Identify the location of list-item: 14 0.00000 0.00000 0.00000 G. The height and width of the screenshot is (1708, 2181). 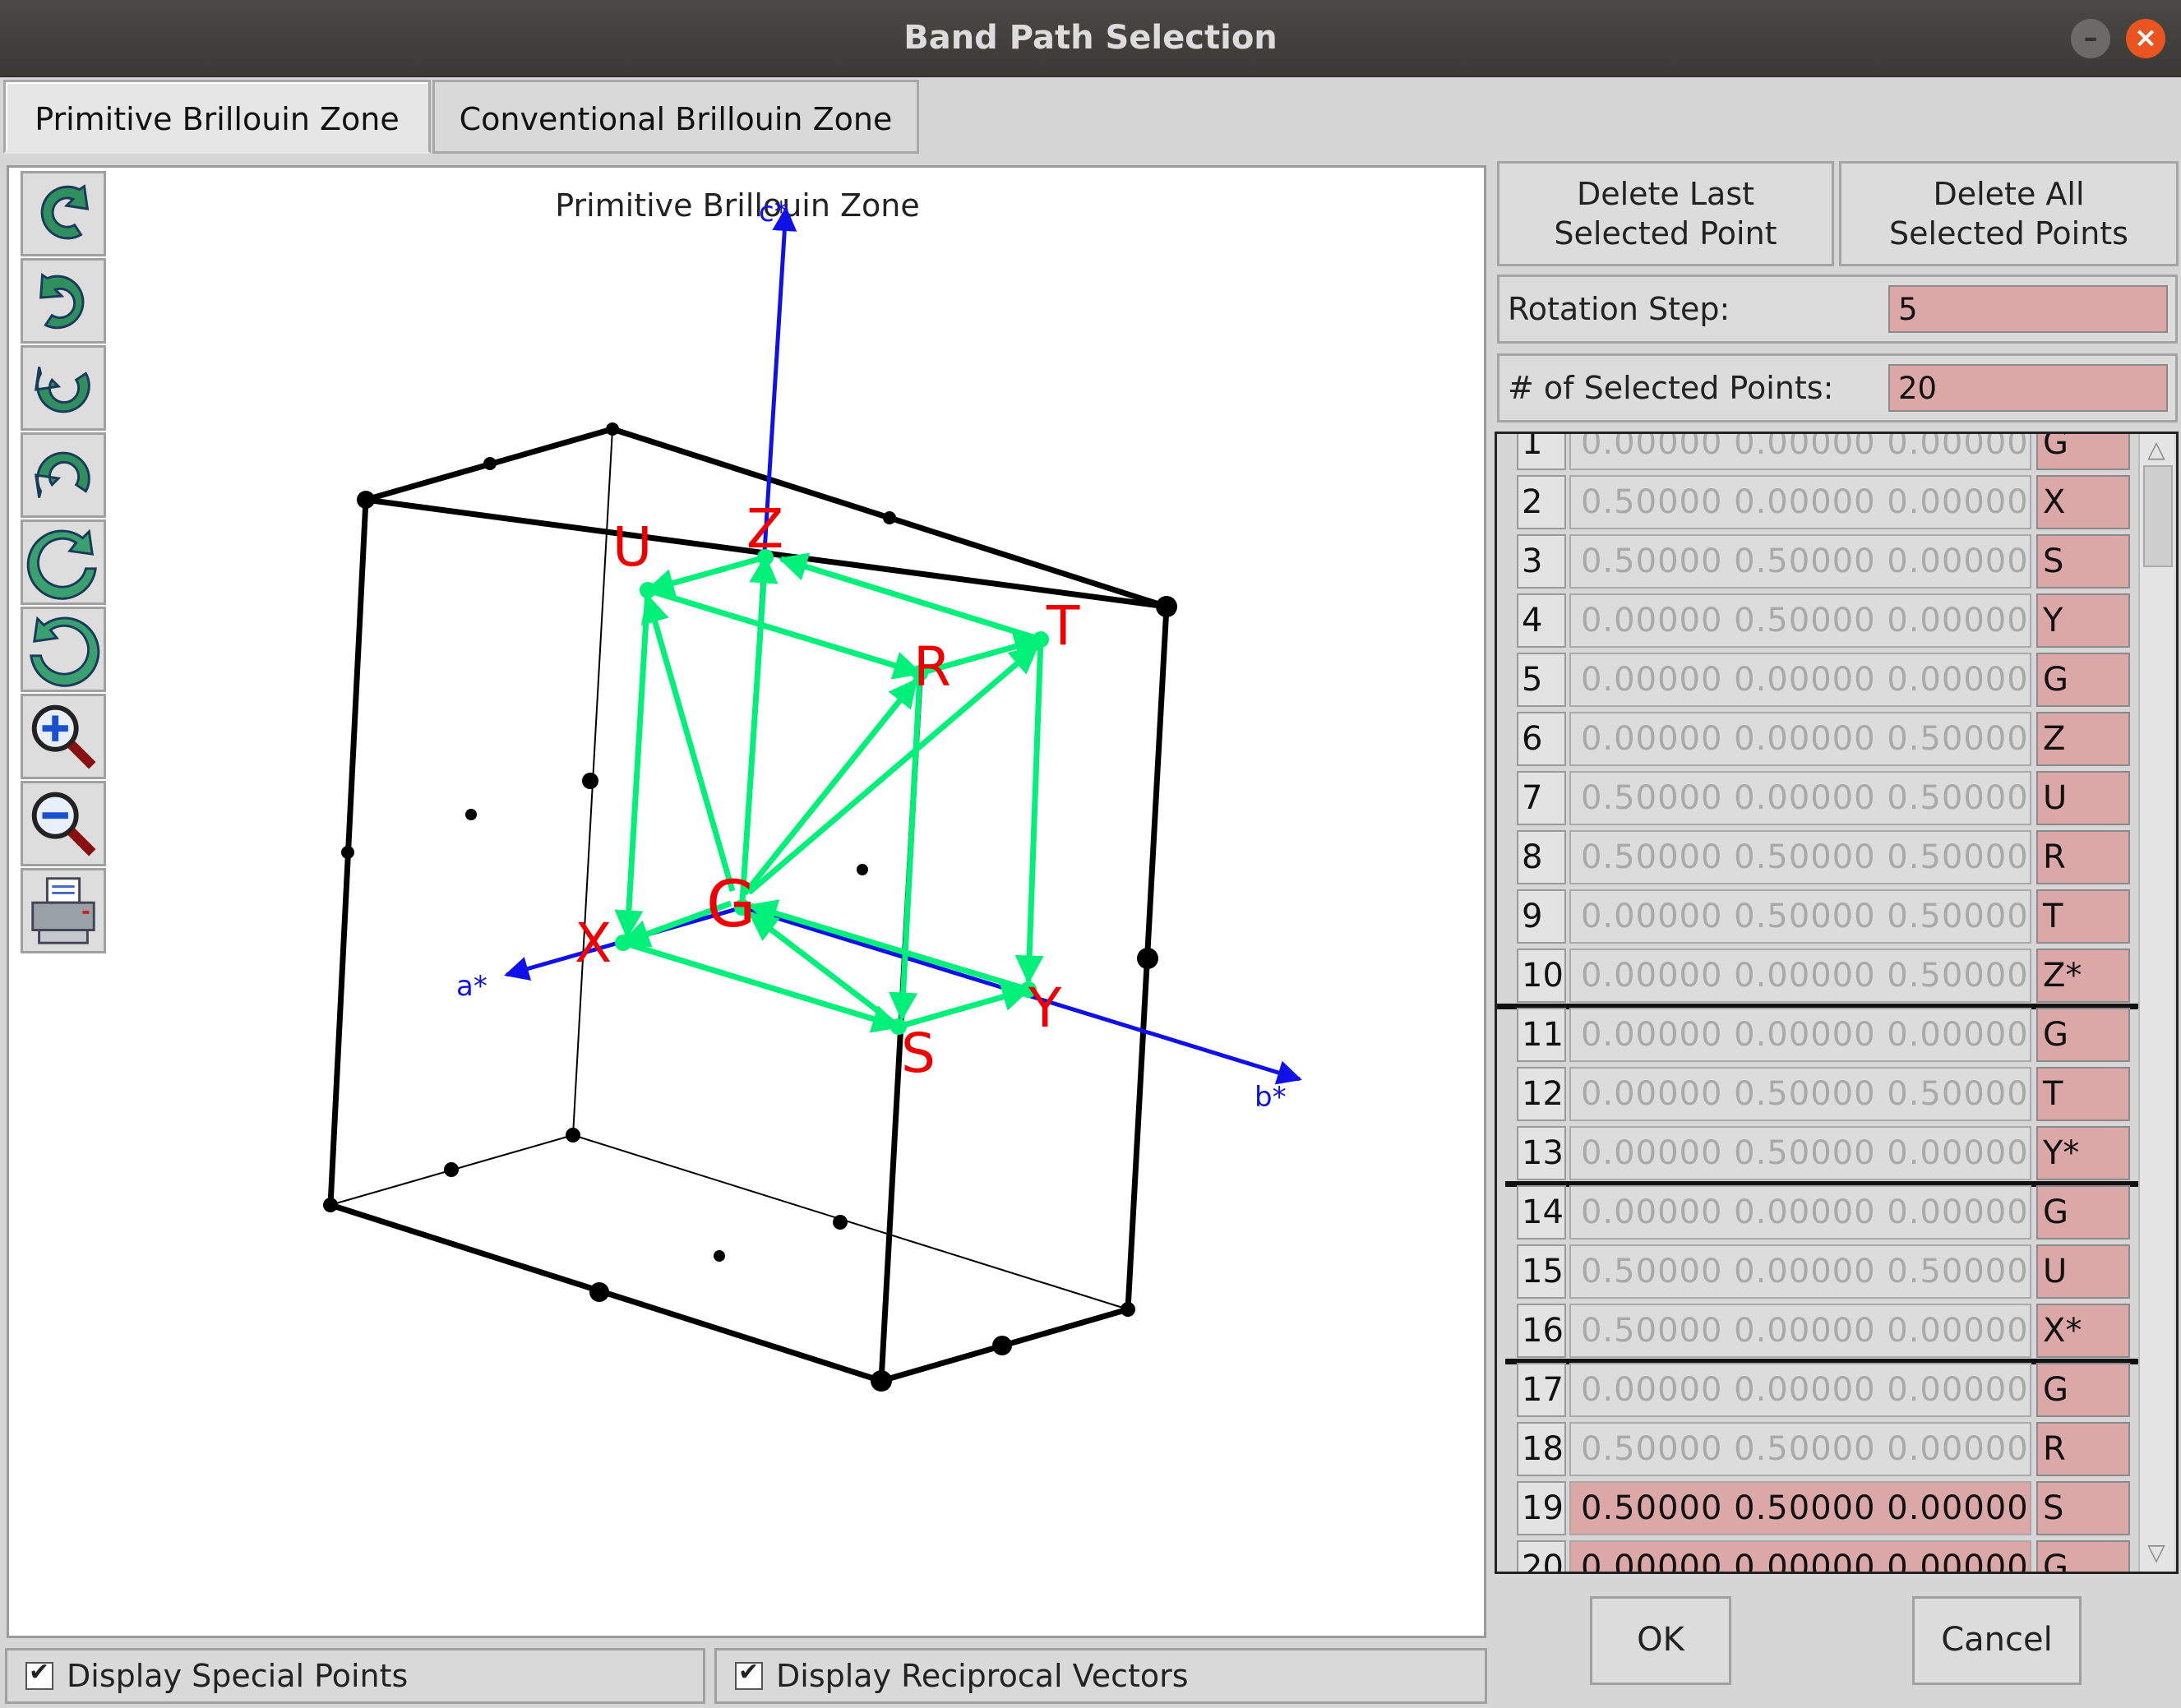
(1825, 1212).